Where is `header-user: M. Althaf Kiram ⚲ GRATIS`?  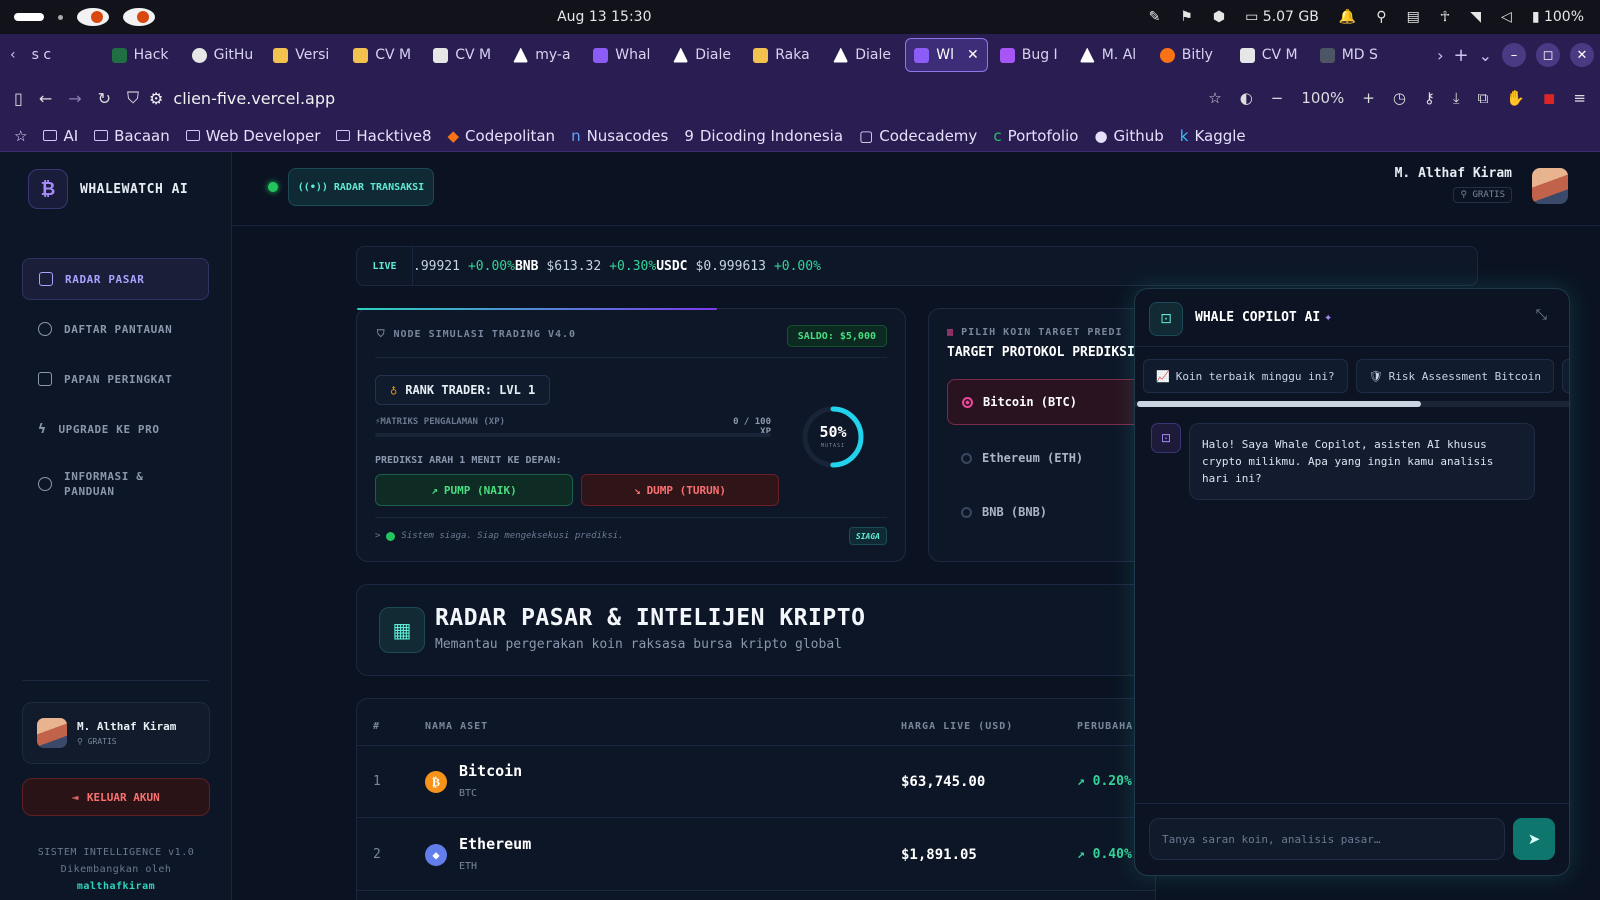
header-user: M. Althaf Kiram ⚲ GRATIS is located at coordinates (1453, 184).